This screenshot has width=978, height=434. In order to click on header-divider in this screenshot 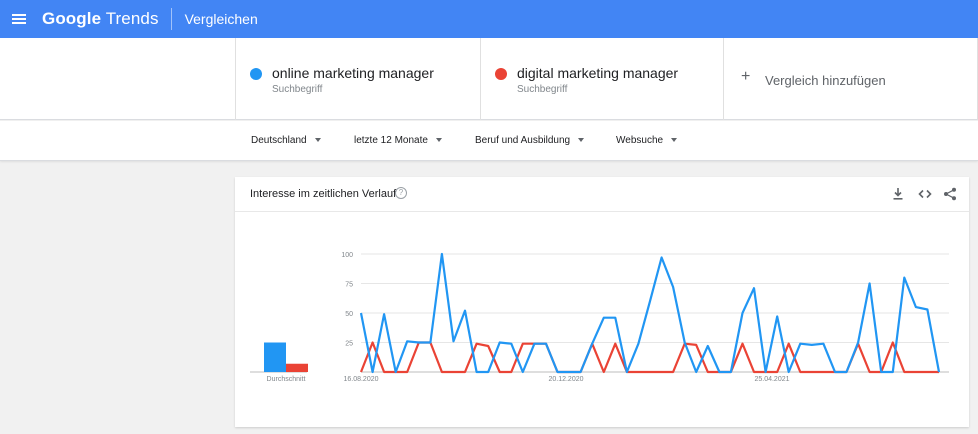, I will do `click(171, 19)`.